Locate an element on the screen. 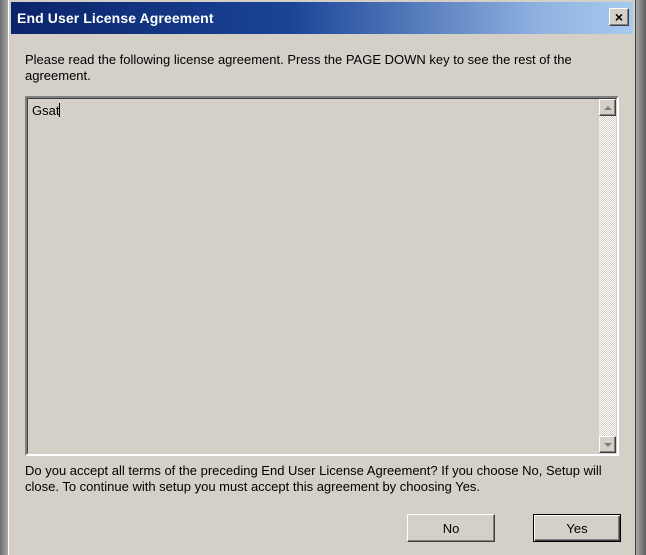 This screenshot has width=646, height=555. close-icon: × is located at coordinates (619, 17).